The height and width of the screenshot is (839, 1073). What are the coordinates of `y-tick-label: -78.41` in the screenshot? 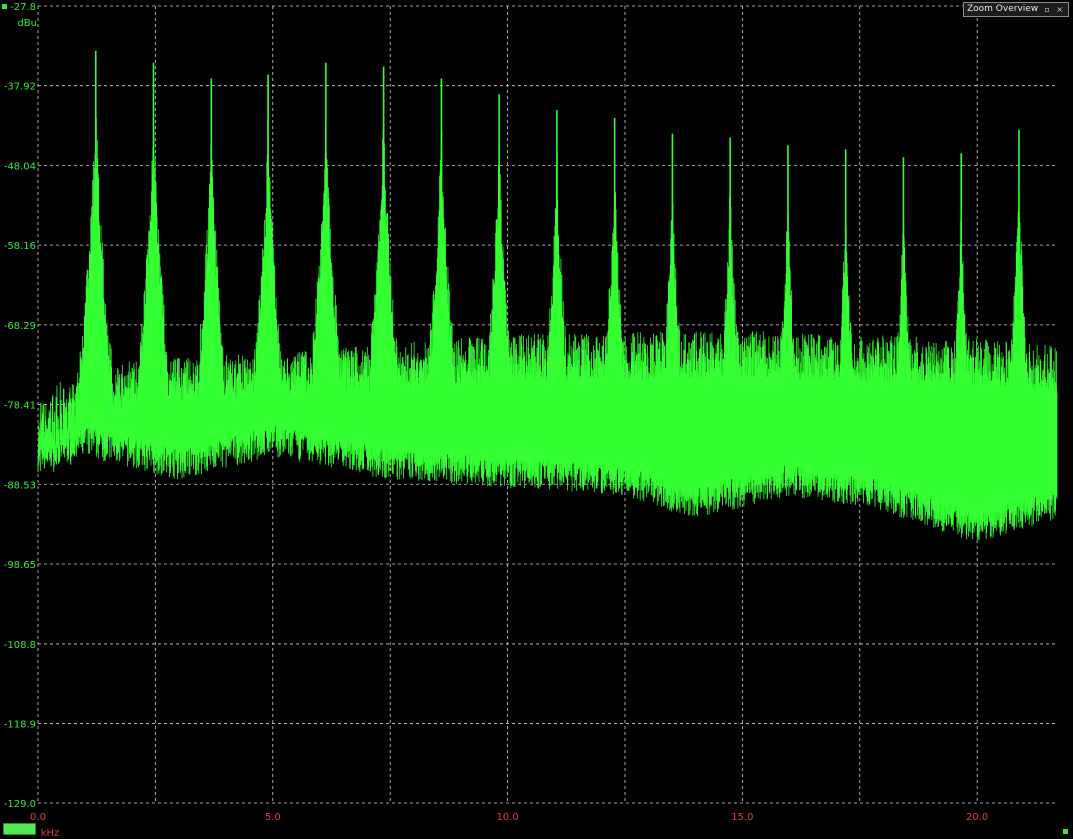 It's located at (20, 406).